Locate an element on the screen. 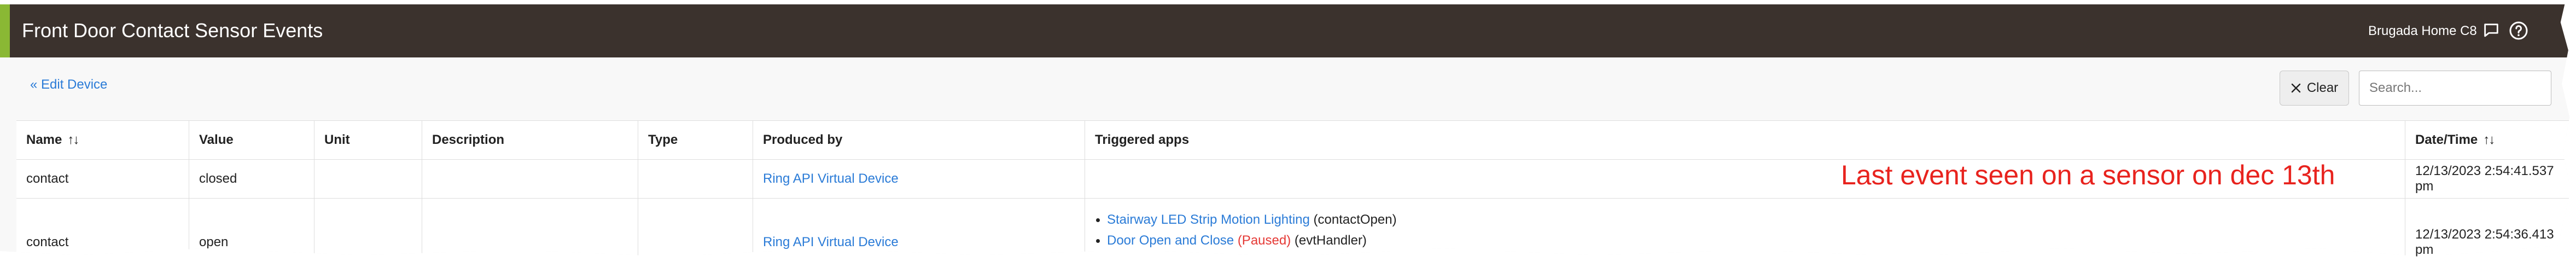 The height and width of the screenshot is (279, 2576). clear-button-label: Clear is located at coordinates (2322, 87).